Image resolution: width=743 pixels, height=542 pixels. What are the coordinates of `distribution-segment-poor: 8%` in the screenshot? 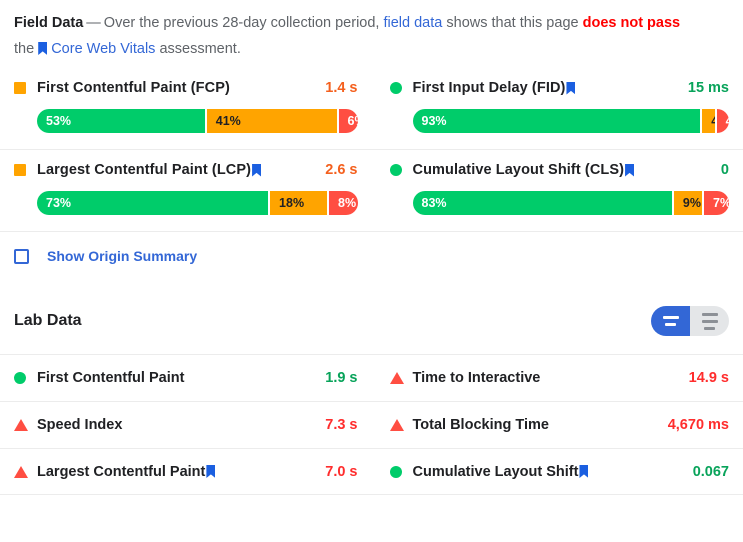 It's located at (343, 203).